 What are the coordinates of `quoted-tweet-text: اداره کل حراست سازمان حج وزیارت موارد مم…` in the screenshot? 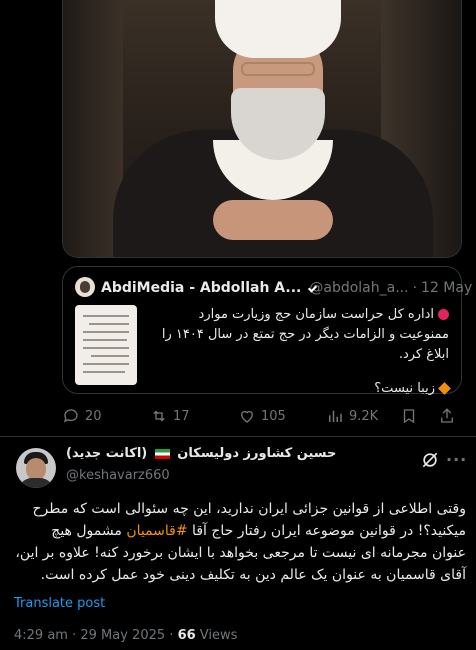 It's located at (300, 359).